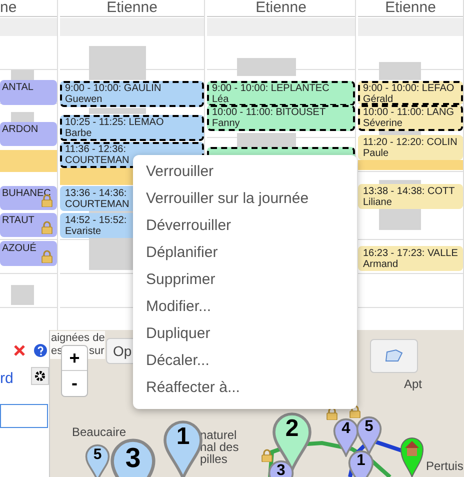  Describe the element at coordinates (183, 436) in the screenshot. I see `marker-number: 1` at that location.